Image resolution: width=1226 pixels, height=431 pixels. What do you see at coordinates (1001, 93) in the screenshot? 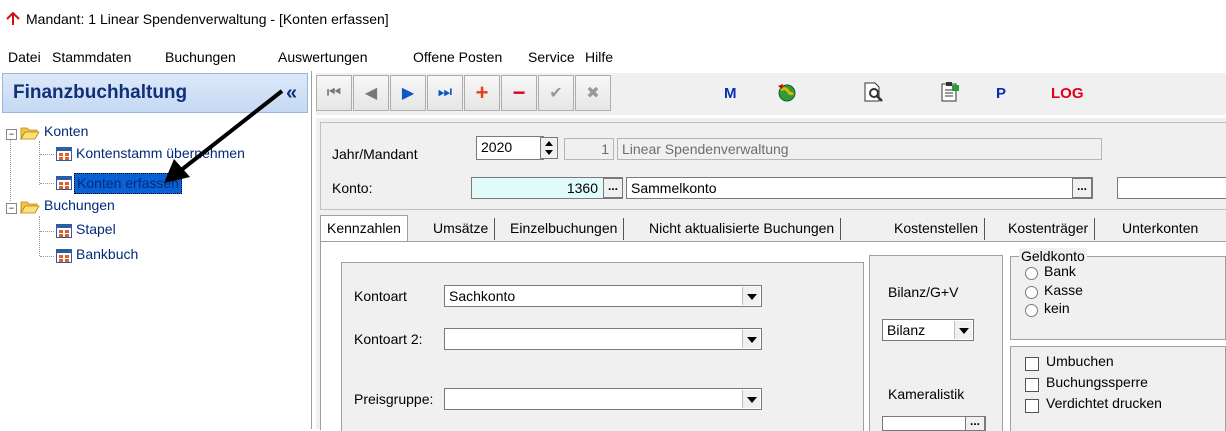
I see `p-button: P` at bounding box center [1001, 93].